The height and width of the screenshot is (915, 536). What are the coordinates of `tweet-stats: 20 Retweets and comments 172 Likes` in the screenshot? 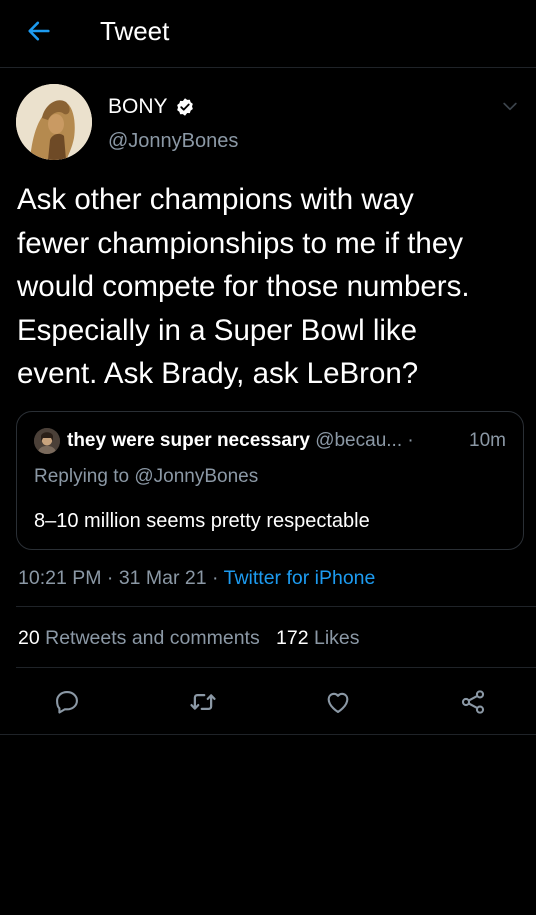 It's located at (189, 638).